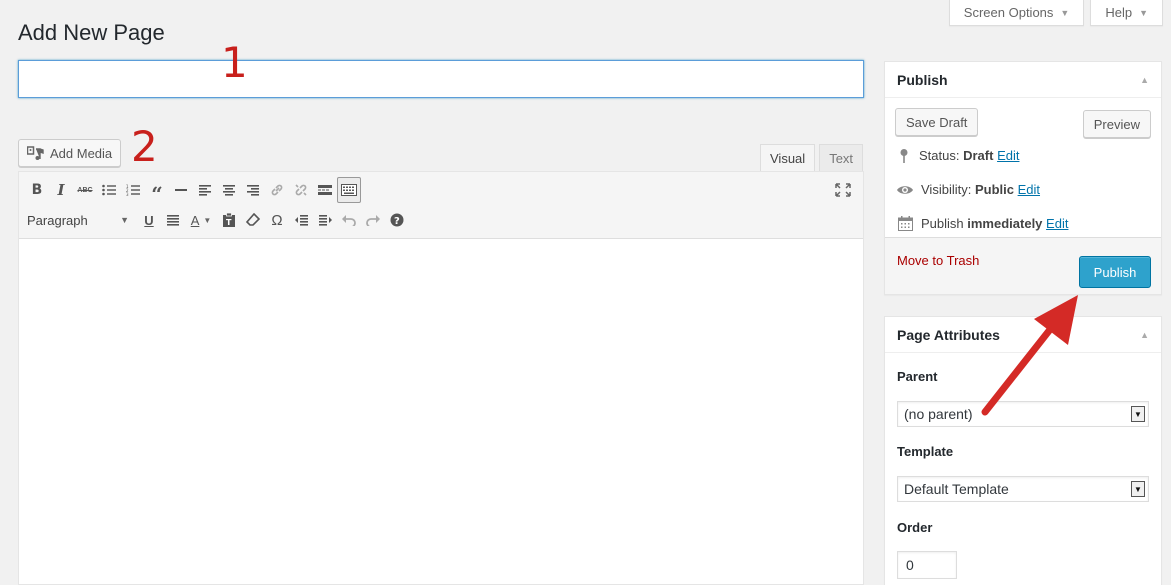  Describe the element at coordinates (1119, 12) in the screenshot. I see `help-label: Help` at that location.